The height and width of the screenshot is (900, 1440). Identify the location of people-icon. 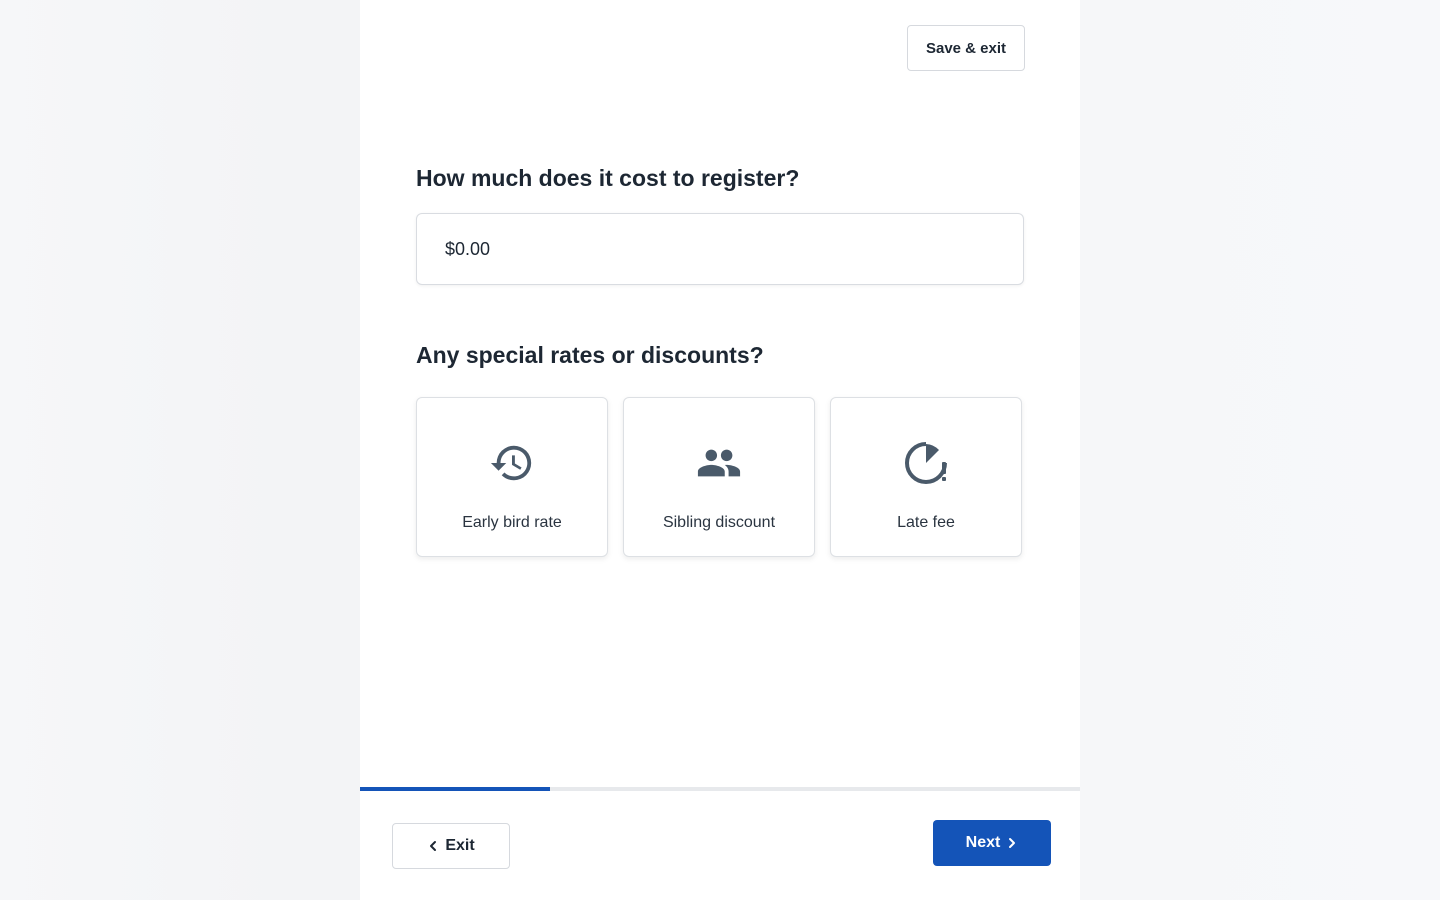
(719, 463).